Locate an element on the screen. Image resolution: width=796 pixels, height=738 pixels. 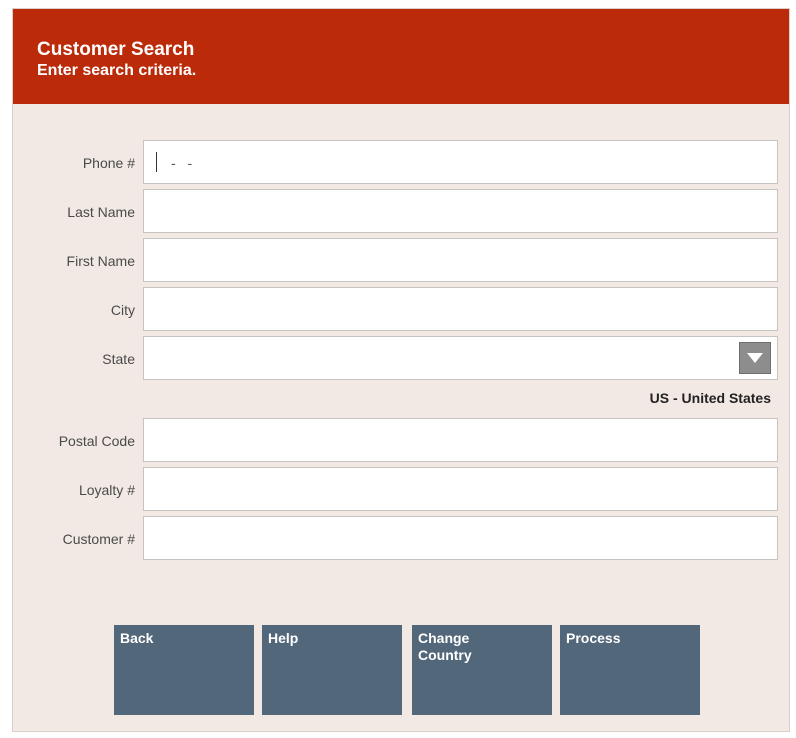
postal-code-row: Postal Code is located at coordinates (401, 441).